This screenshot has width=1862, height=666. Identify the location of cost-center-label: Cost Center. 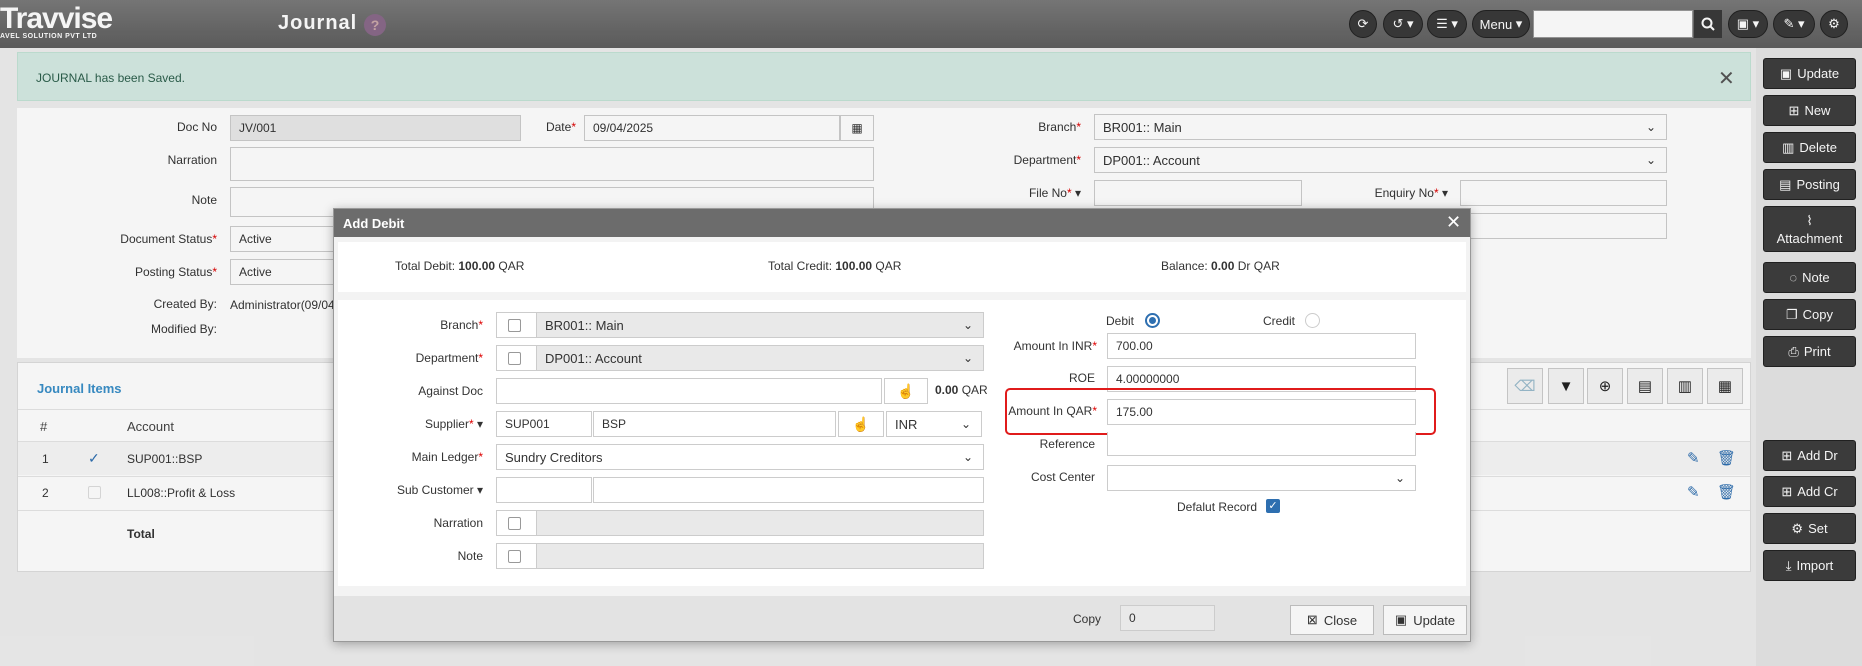
(1062, 477).